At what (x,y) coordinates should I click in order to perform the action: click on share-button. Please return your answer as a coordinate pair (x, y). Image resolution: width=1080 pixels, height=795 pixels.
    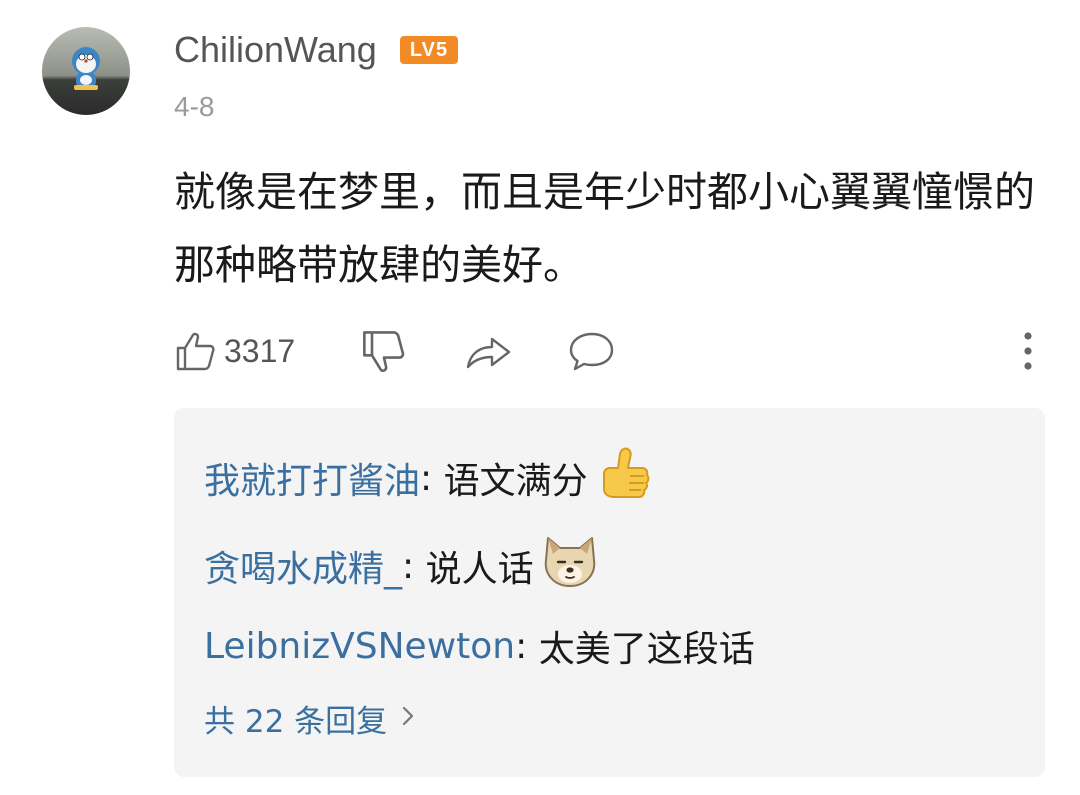
    Looking at the image, I should click on (489, 351).